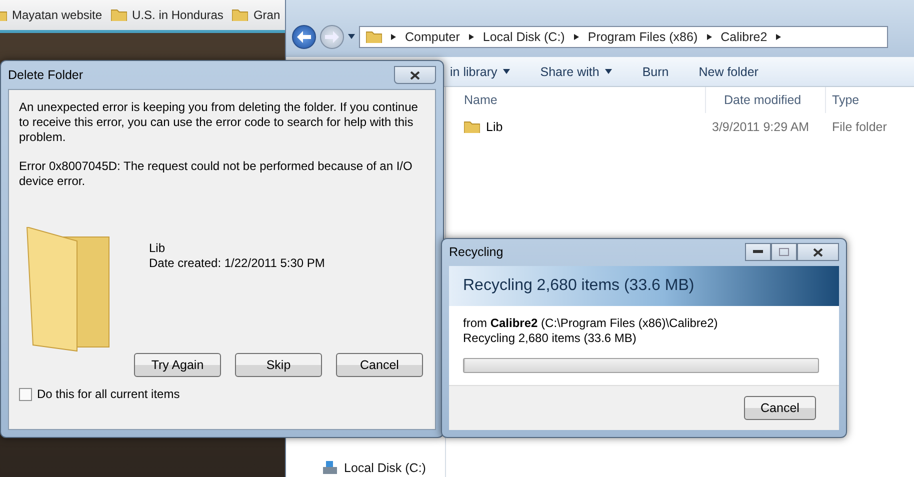 The image size is (914, 477). Describe the element at coordinates (216, 174) in the screenshot. I see `error-code: Error 0x8007045D: The request could not be performed because of an I/O device error.` at that location.